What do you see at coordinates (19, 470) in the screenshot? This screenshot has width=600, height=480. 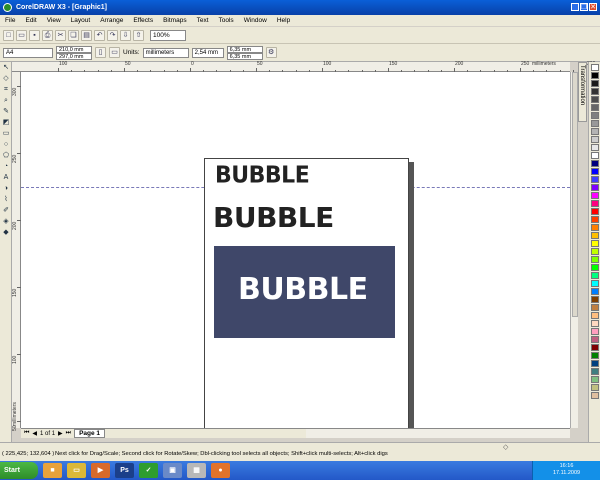 I see `start-button: Start` at bounding box center [19, 470].